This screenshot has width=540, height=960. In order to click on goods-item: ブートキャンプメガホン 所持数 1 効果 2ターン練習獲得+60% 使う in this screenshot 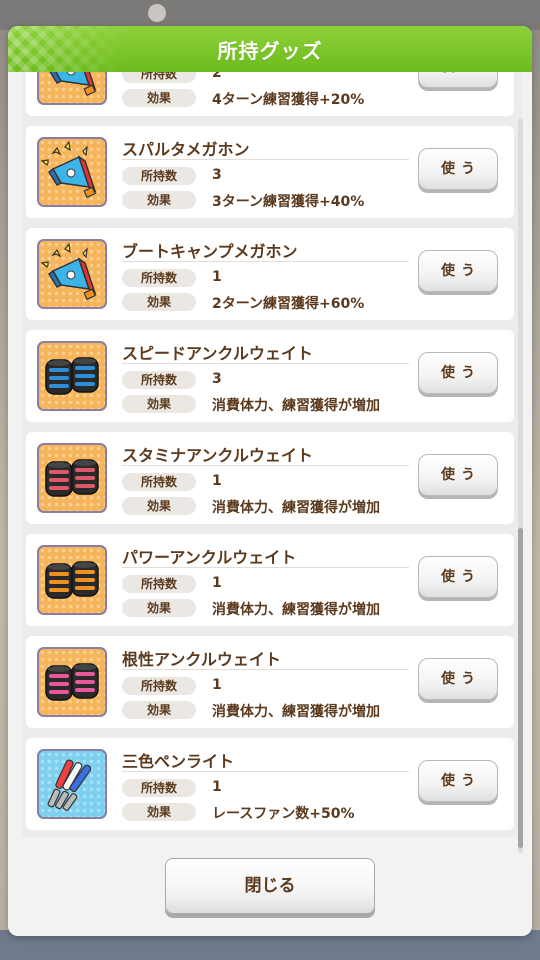, I will do `click(270, 274)`.